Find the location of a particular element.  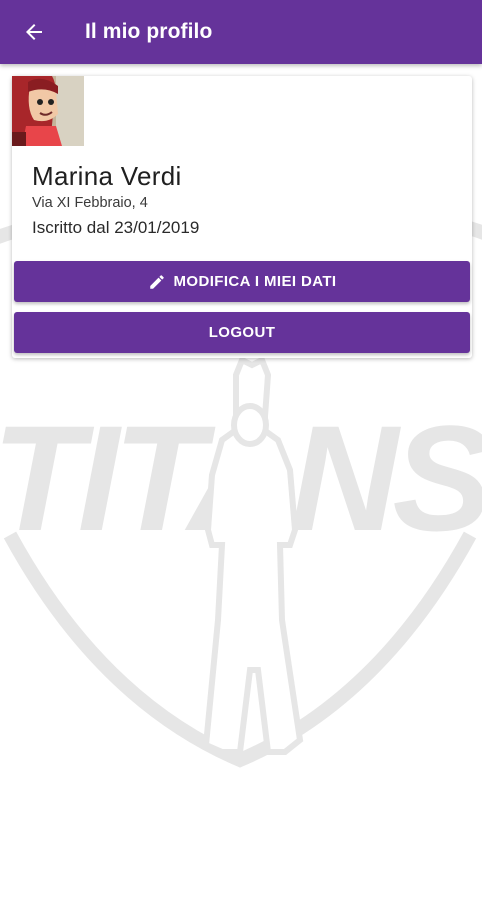

user-name: Marina Verdi is located at coordinates (107, 176).